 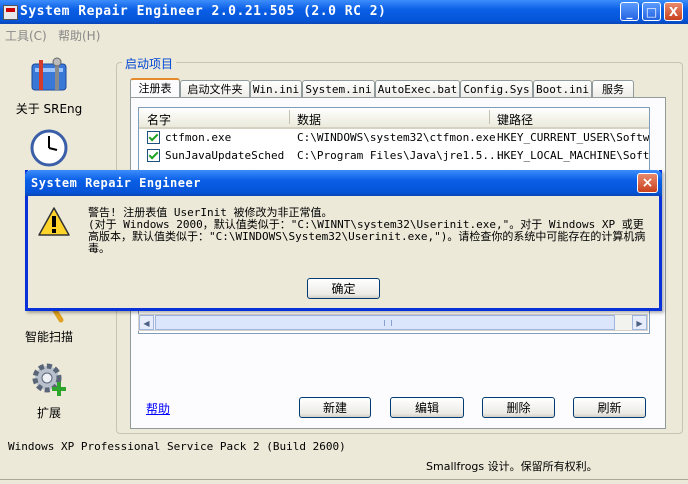 What do you see at coordinates (159, 119) in the screenshot?
I see `col-name: 名字` at bounding box center [159, 119].